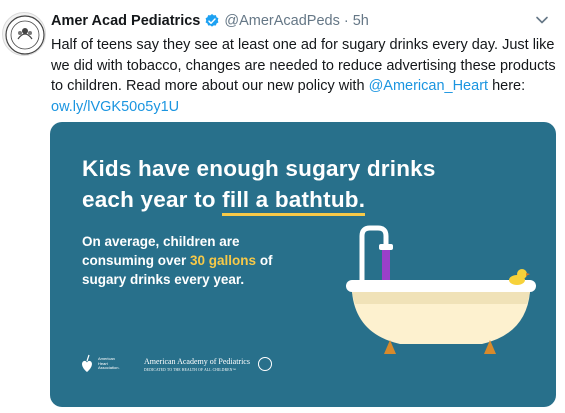 The image size is (565, 413). What do you see at coordinates (125, 21) in the screenshot?
I see `author-name: Amer Acad Pediatrics` at bounding box center [125, 21].